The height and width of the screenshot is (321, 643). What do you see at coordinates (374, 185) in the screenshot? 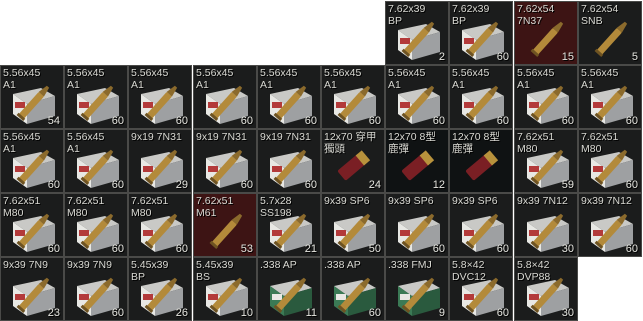
I see `item-quantity: 24` at bounding box center [374, 185].